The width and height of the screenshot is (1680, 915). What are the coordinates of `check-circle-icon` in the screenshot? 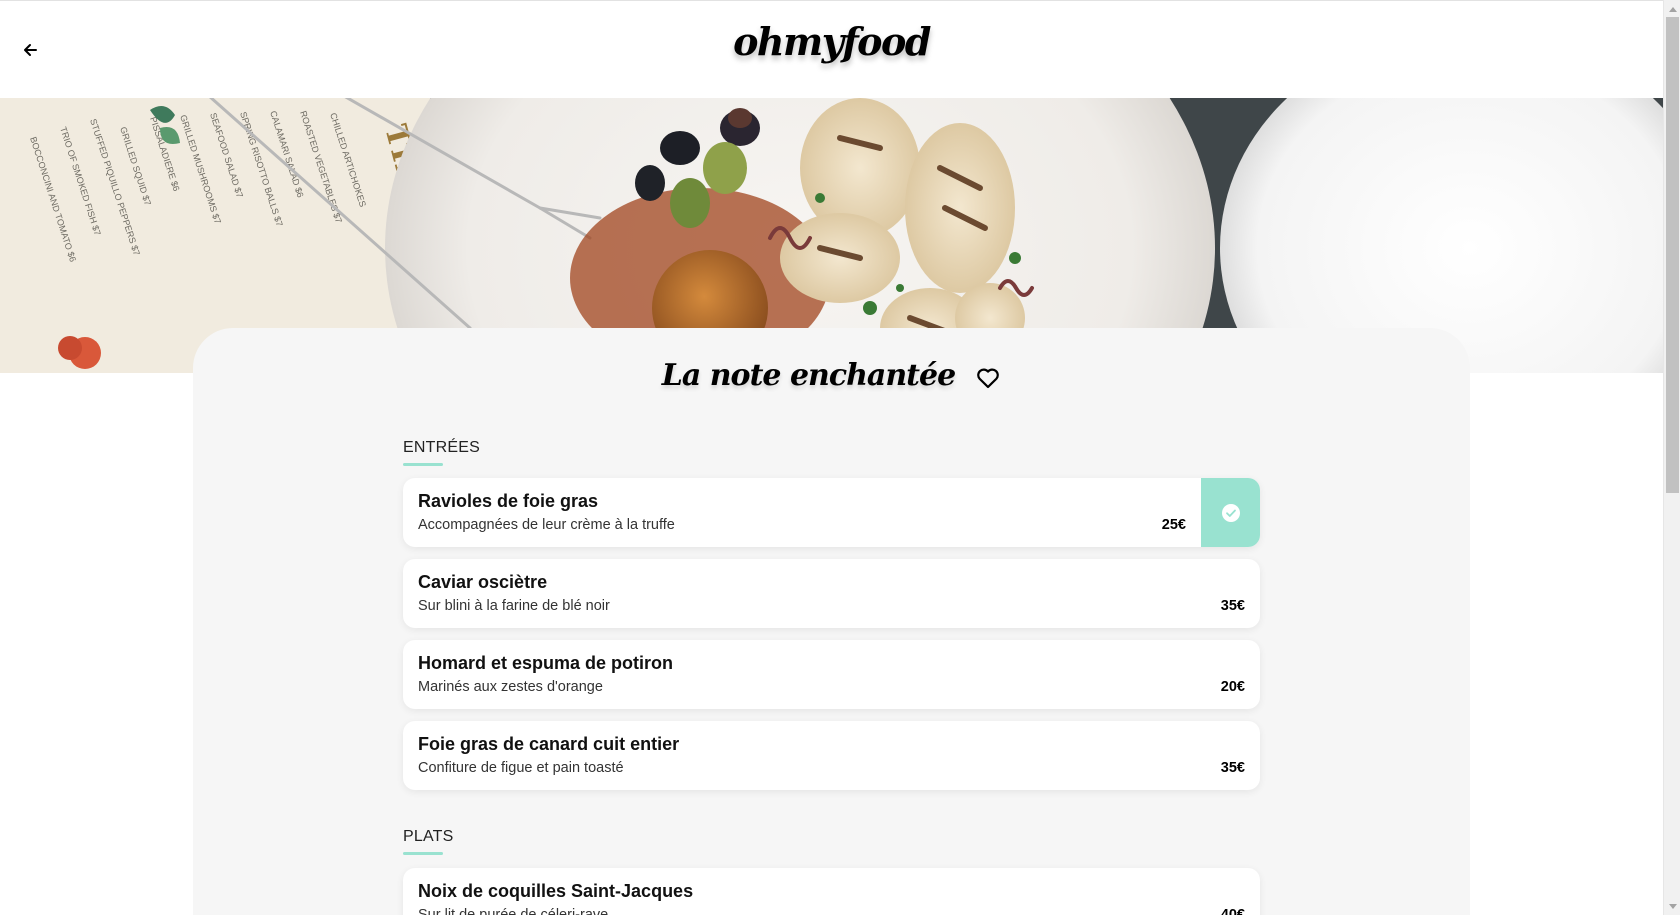 It's located at (1230, 512).